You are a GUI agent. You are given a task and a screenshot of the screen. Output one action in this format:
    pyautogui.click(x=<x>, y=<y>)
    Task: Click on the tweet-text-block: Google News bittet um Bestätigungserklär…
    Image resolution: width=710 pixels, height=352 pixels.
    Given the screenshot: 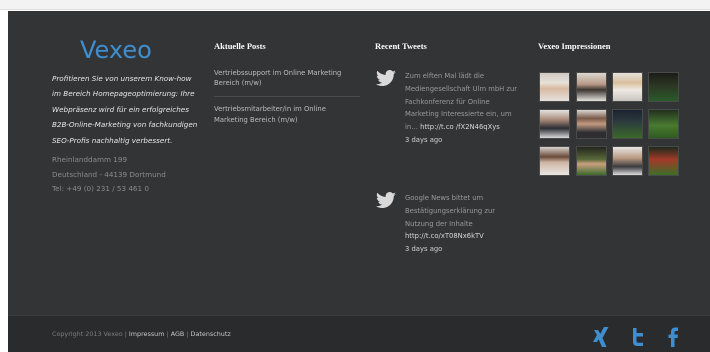 What is the action you would take?
    pyautogui.click(x=464, y=224)
    